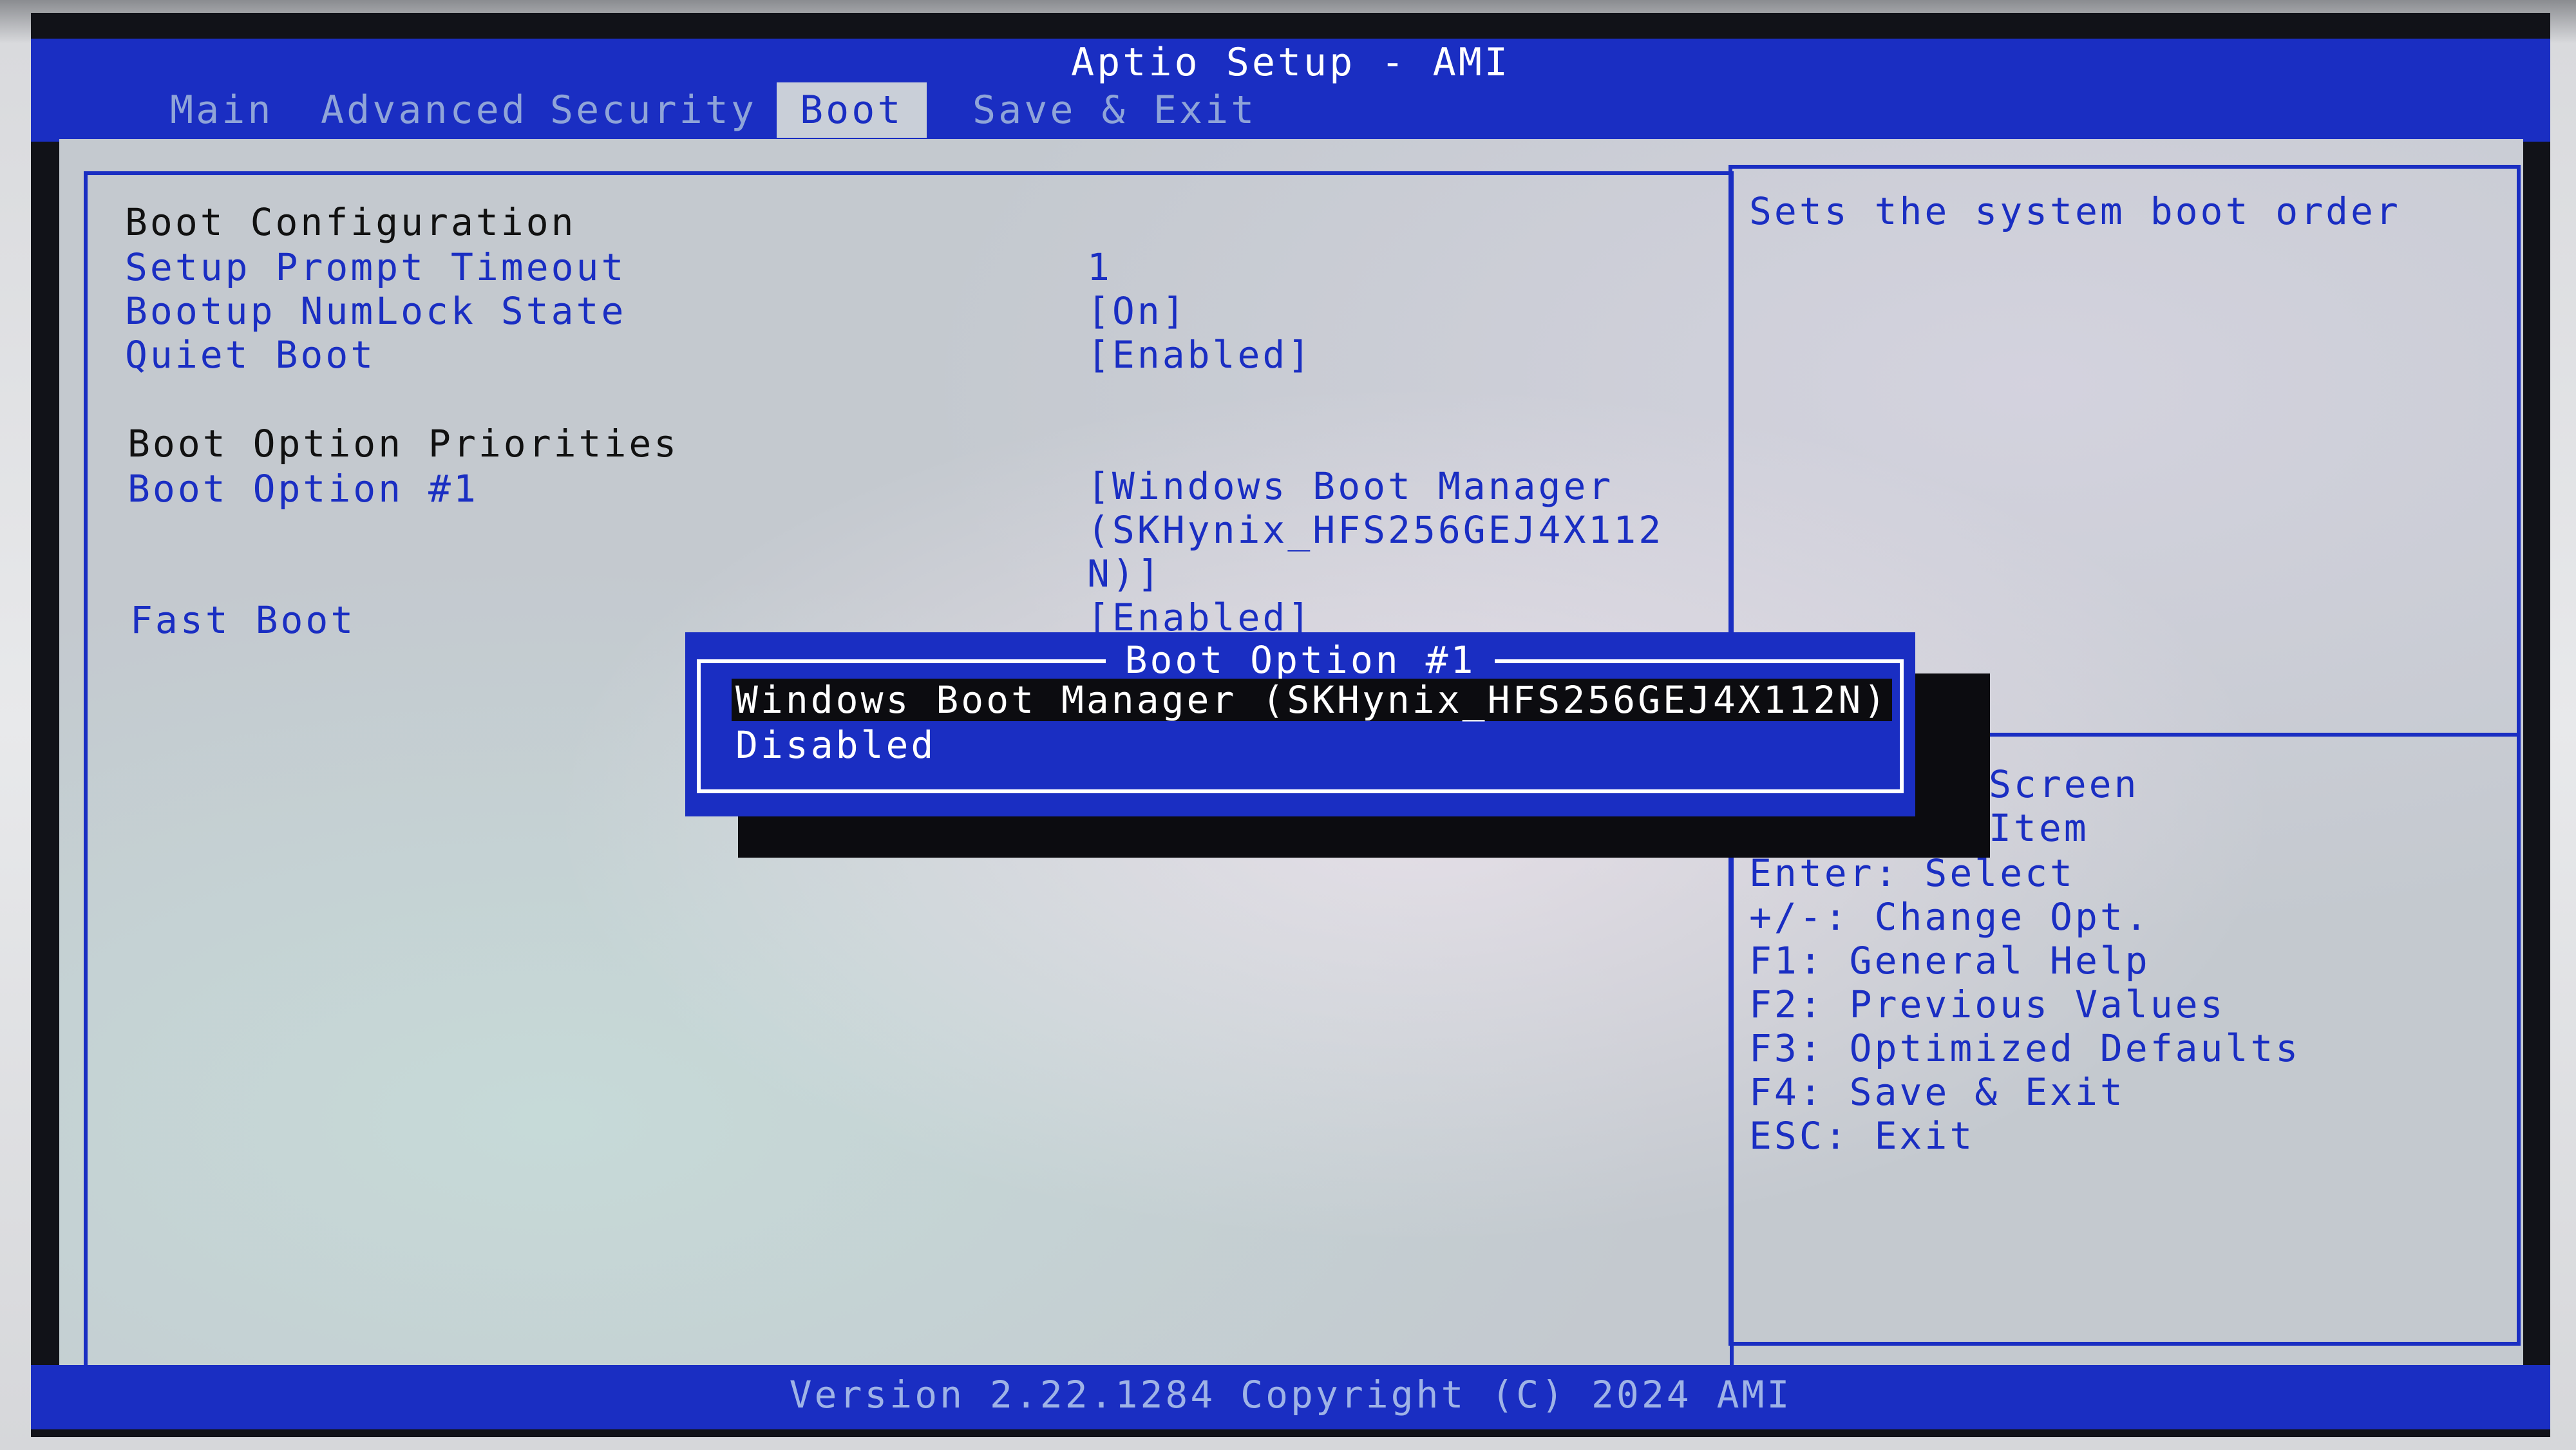 The width and height of the screenshot is (2576, 1450). What do you see at coordinates (375, 311) in the screenshot?
I see `bootup-numlock-label: Bootup NumLock State` at bounding box center [375, 311].